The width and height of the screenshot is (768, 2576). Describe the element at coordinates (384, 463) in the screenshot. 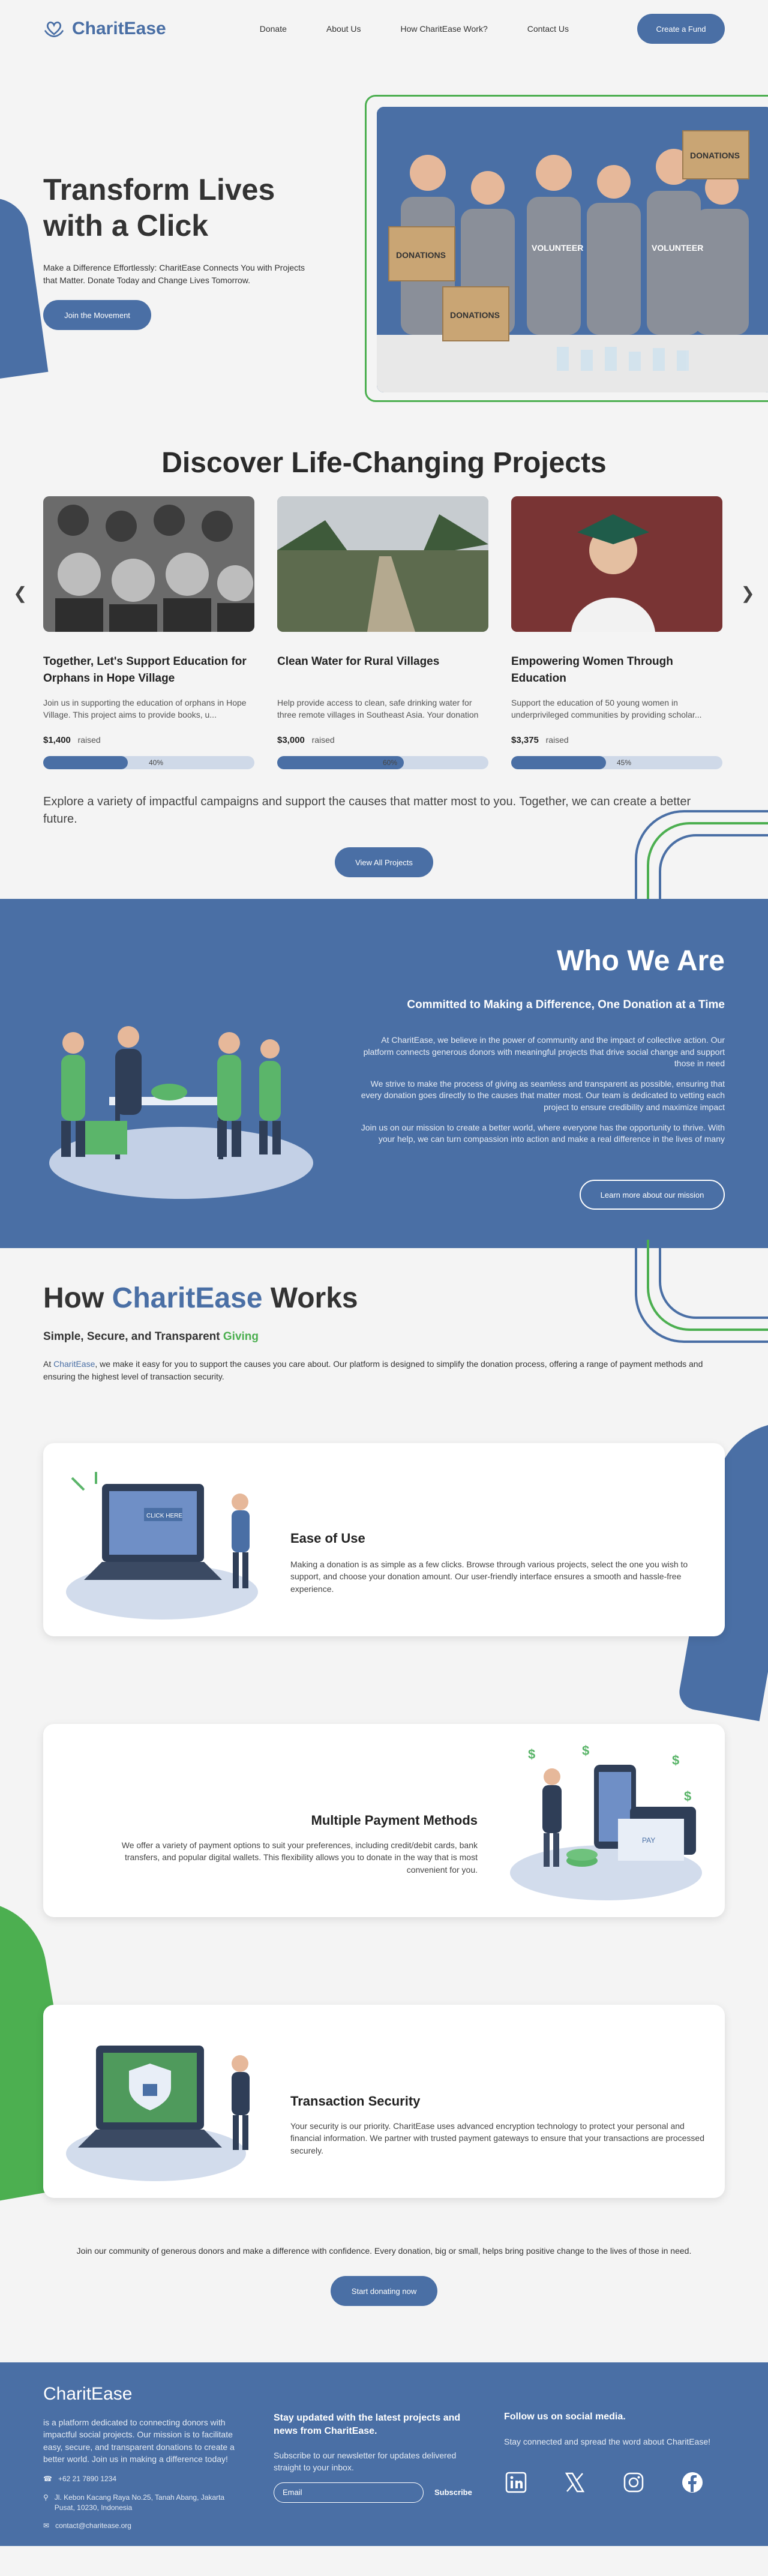

I see `projects-title: Discover Life-Changing Projects` at that location.